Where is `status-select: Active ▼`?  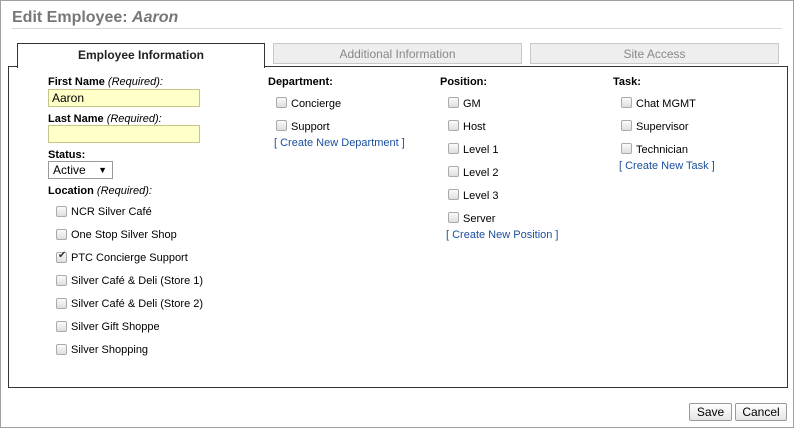
status-select: Active ▼ is located at coordinates (80, 170).